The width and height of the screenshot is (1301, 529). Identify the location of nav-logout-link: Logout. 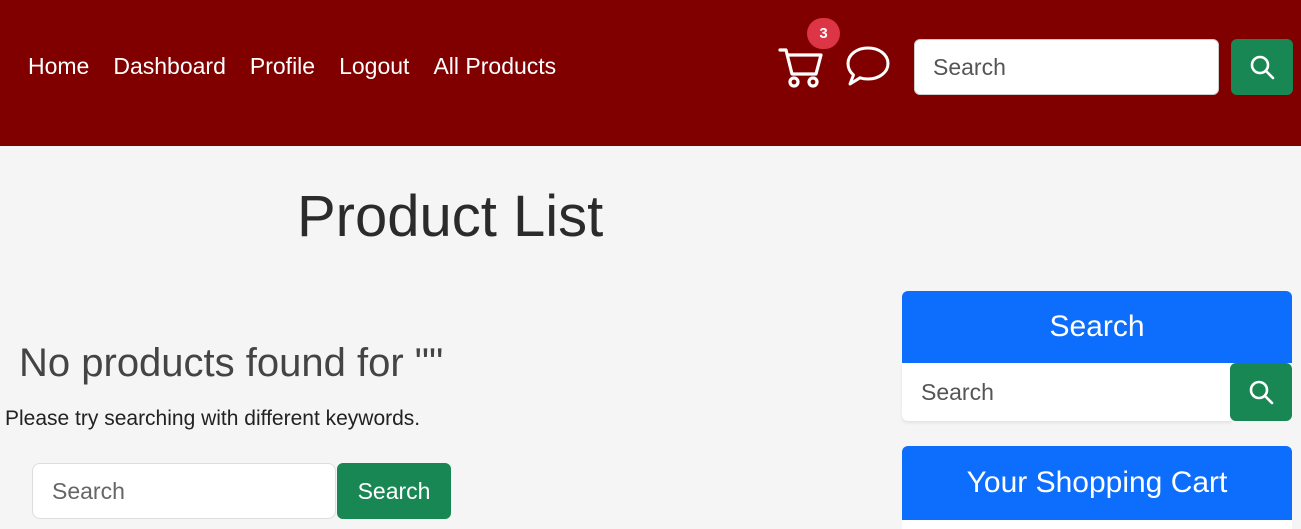
(374, 66).